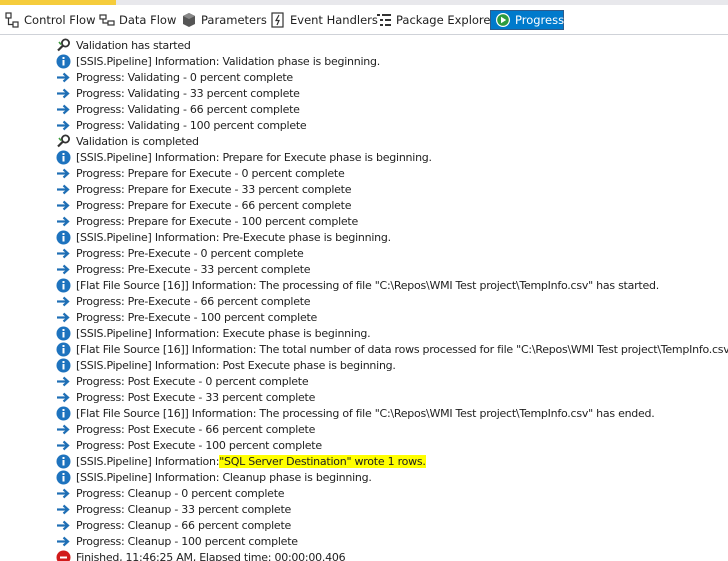  What do you see at coordinates (127, 141) in the screenshot?
I see `log-row: Validation is completed` at bounding box center [127, 141].